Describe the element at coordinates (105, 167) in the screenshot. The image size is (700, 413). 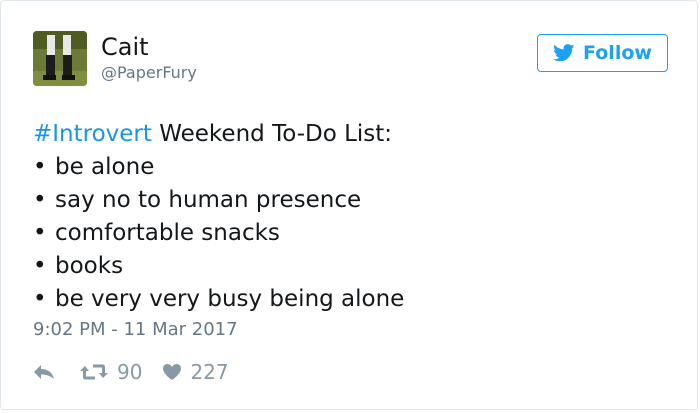
I see `list-item-text: be alone` at that location.